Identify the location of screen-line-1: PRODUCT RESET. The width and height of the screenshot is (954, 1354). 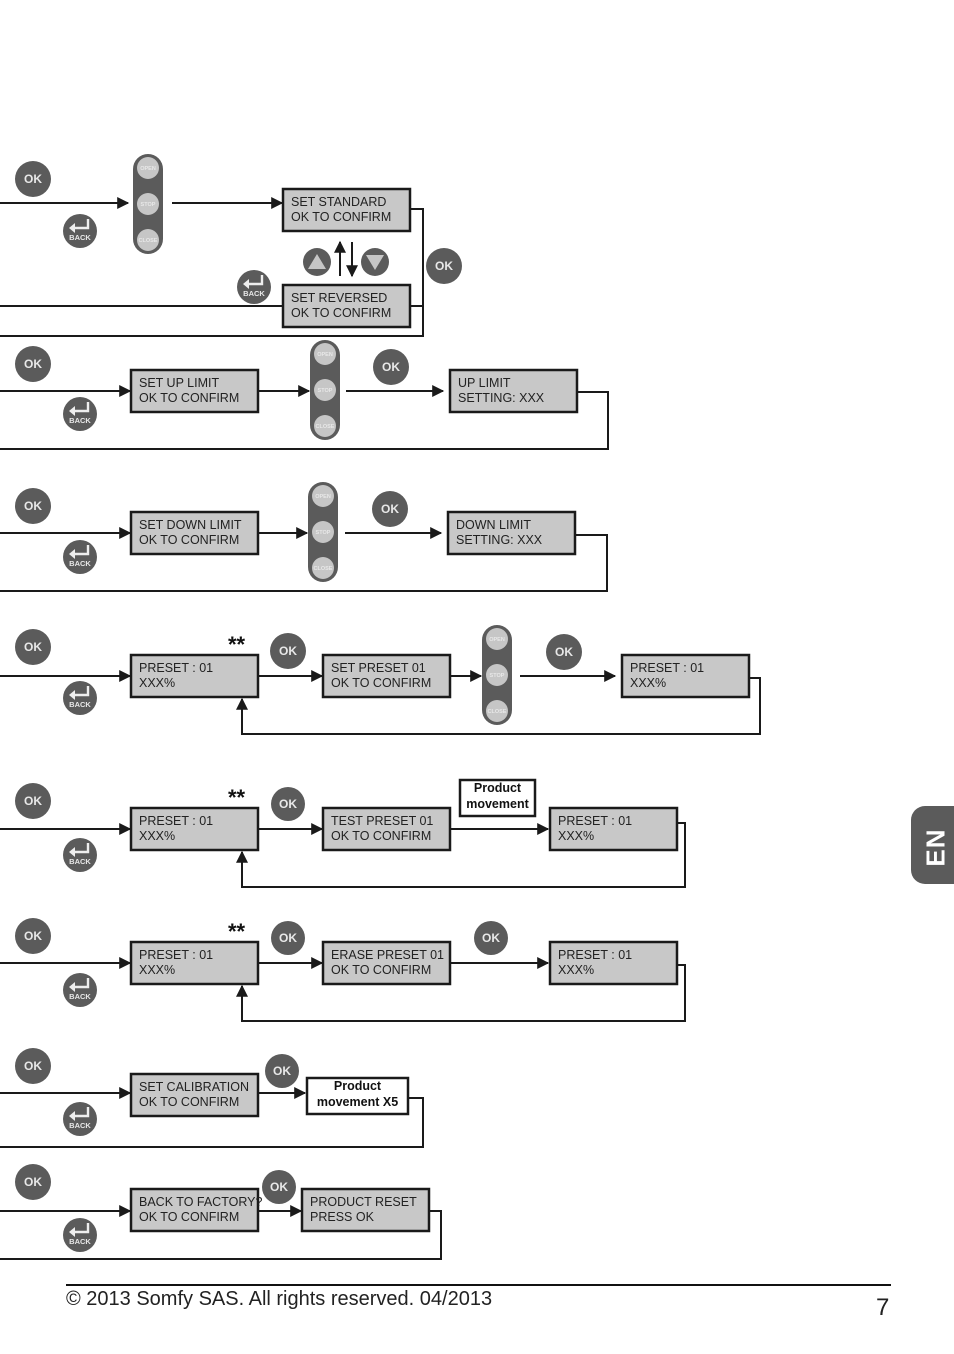
(363, 1202).